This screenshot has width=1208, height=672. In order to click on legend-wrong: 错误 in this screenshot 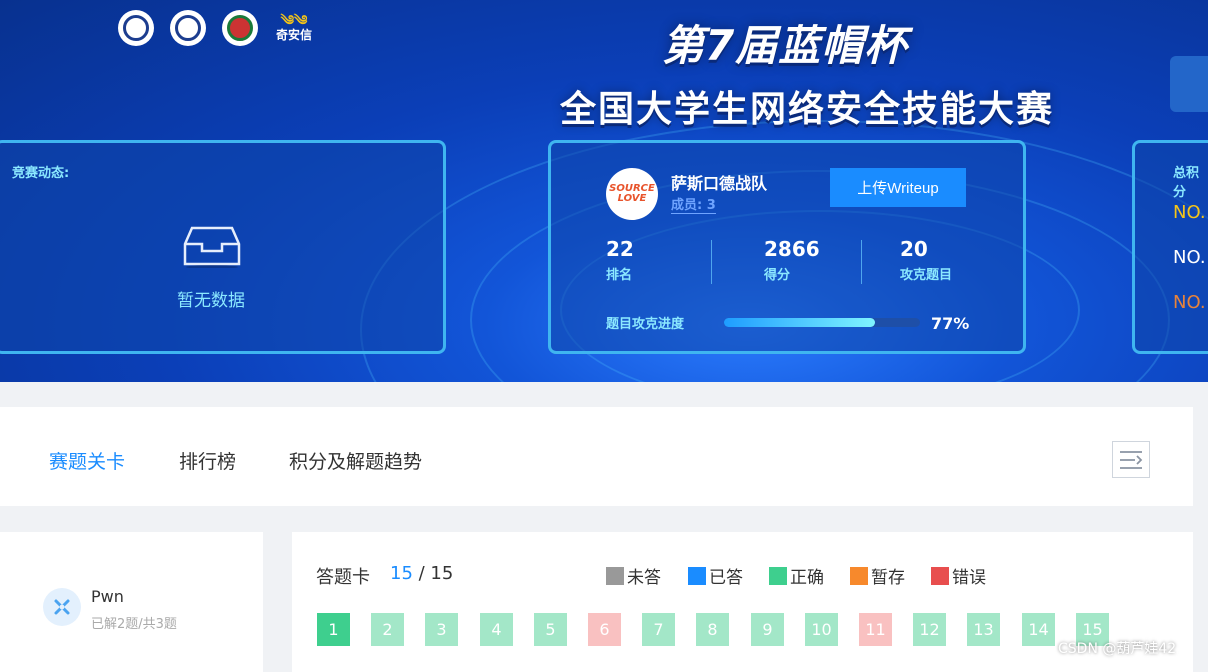, I will do `click(958, 575)`.